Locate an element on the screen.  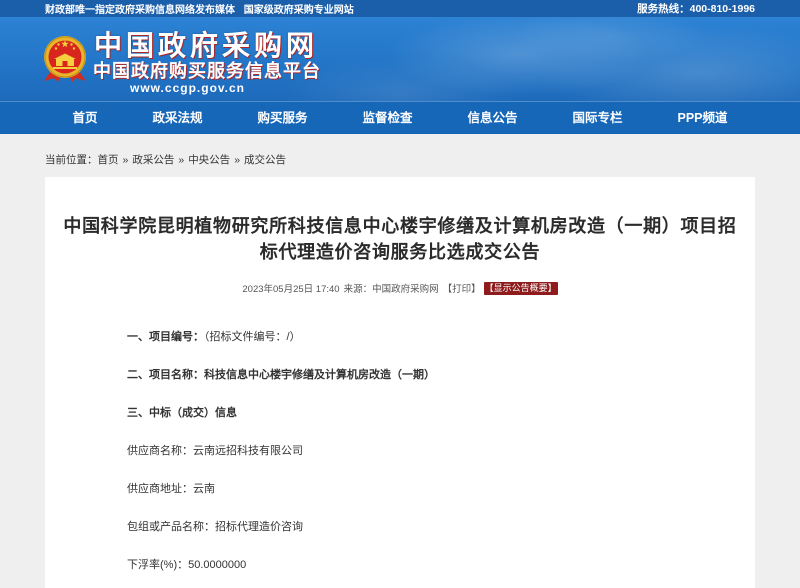
supplier-address-line: 供应商地址：云南 is located at coordinates (441, 489).